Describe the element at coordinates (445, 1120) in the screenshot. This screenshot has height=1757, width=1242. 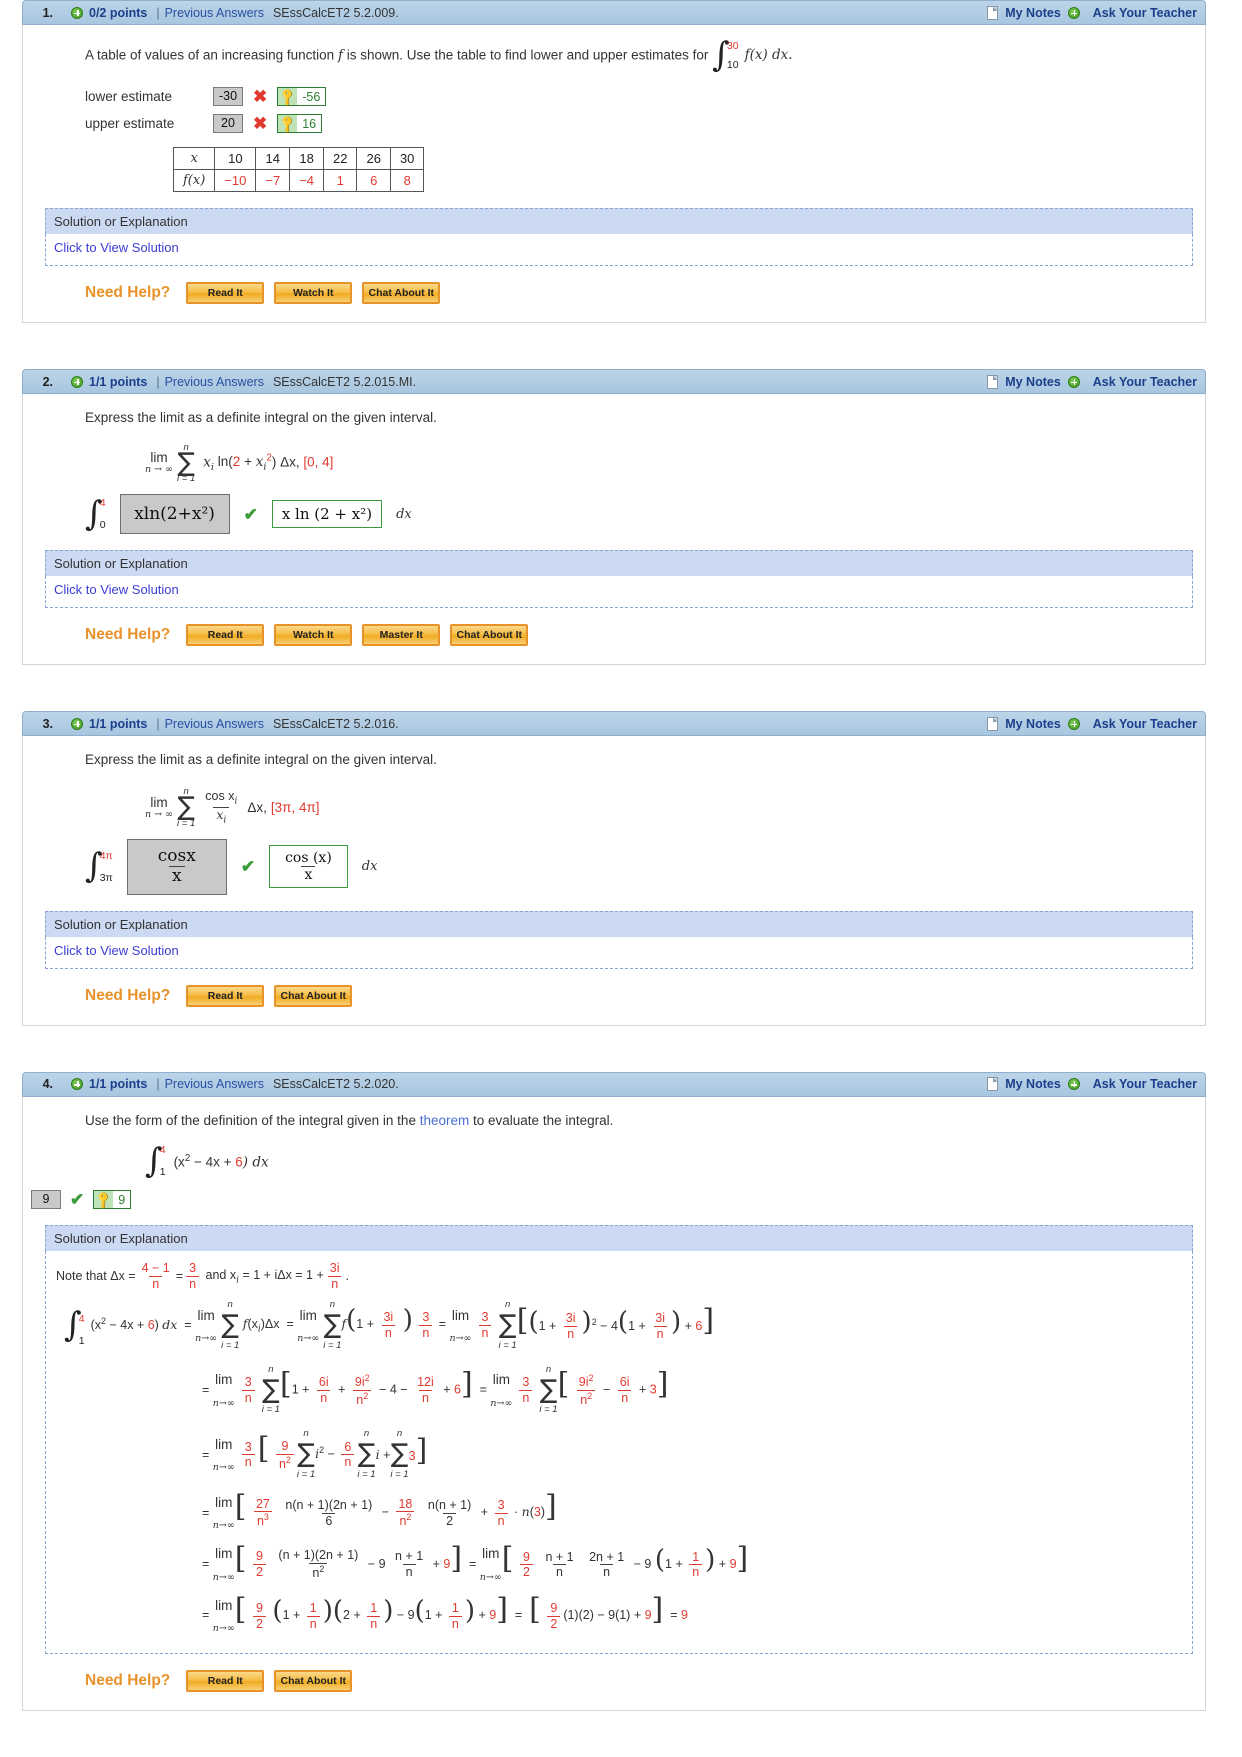
I see `theorem-link: theorem` at that location.